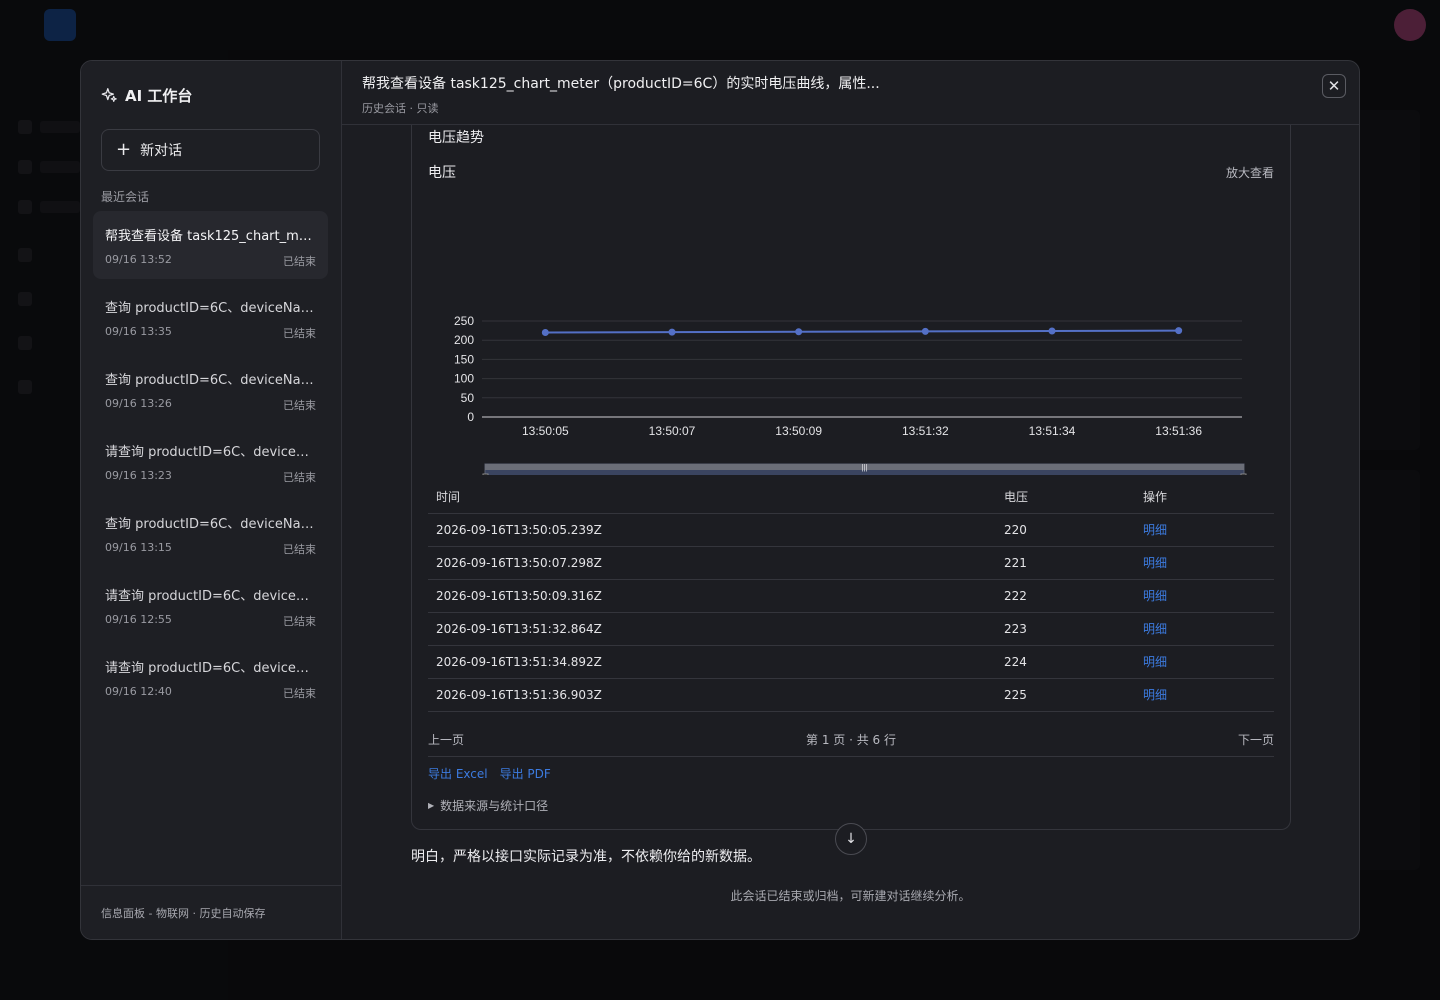  Describe the element at coordinates (1256, 739) in the screenshot. I see `next-page-button: 下一页` at that location.